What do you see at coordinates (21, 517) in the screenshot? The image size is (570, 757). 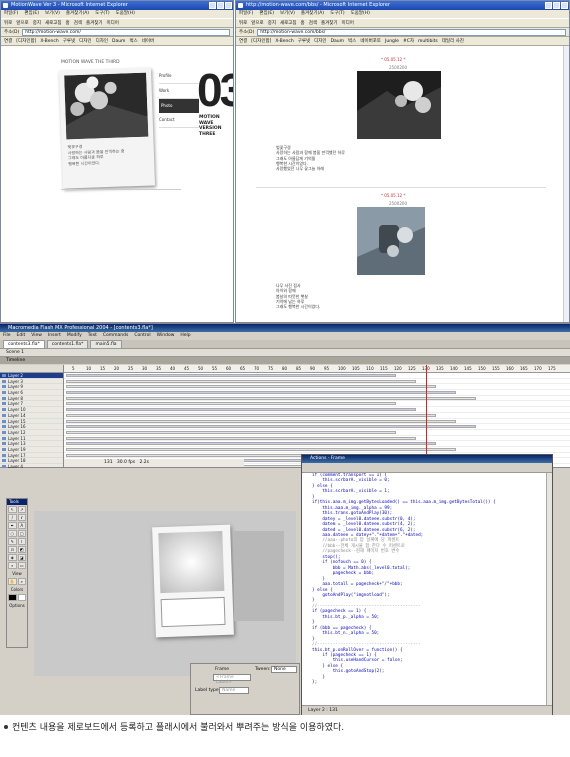 I see `lasso-tool-icon: ℓ` at bounding box center [21, 517].